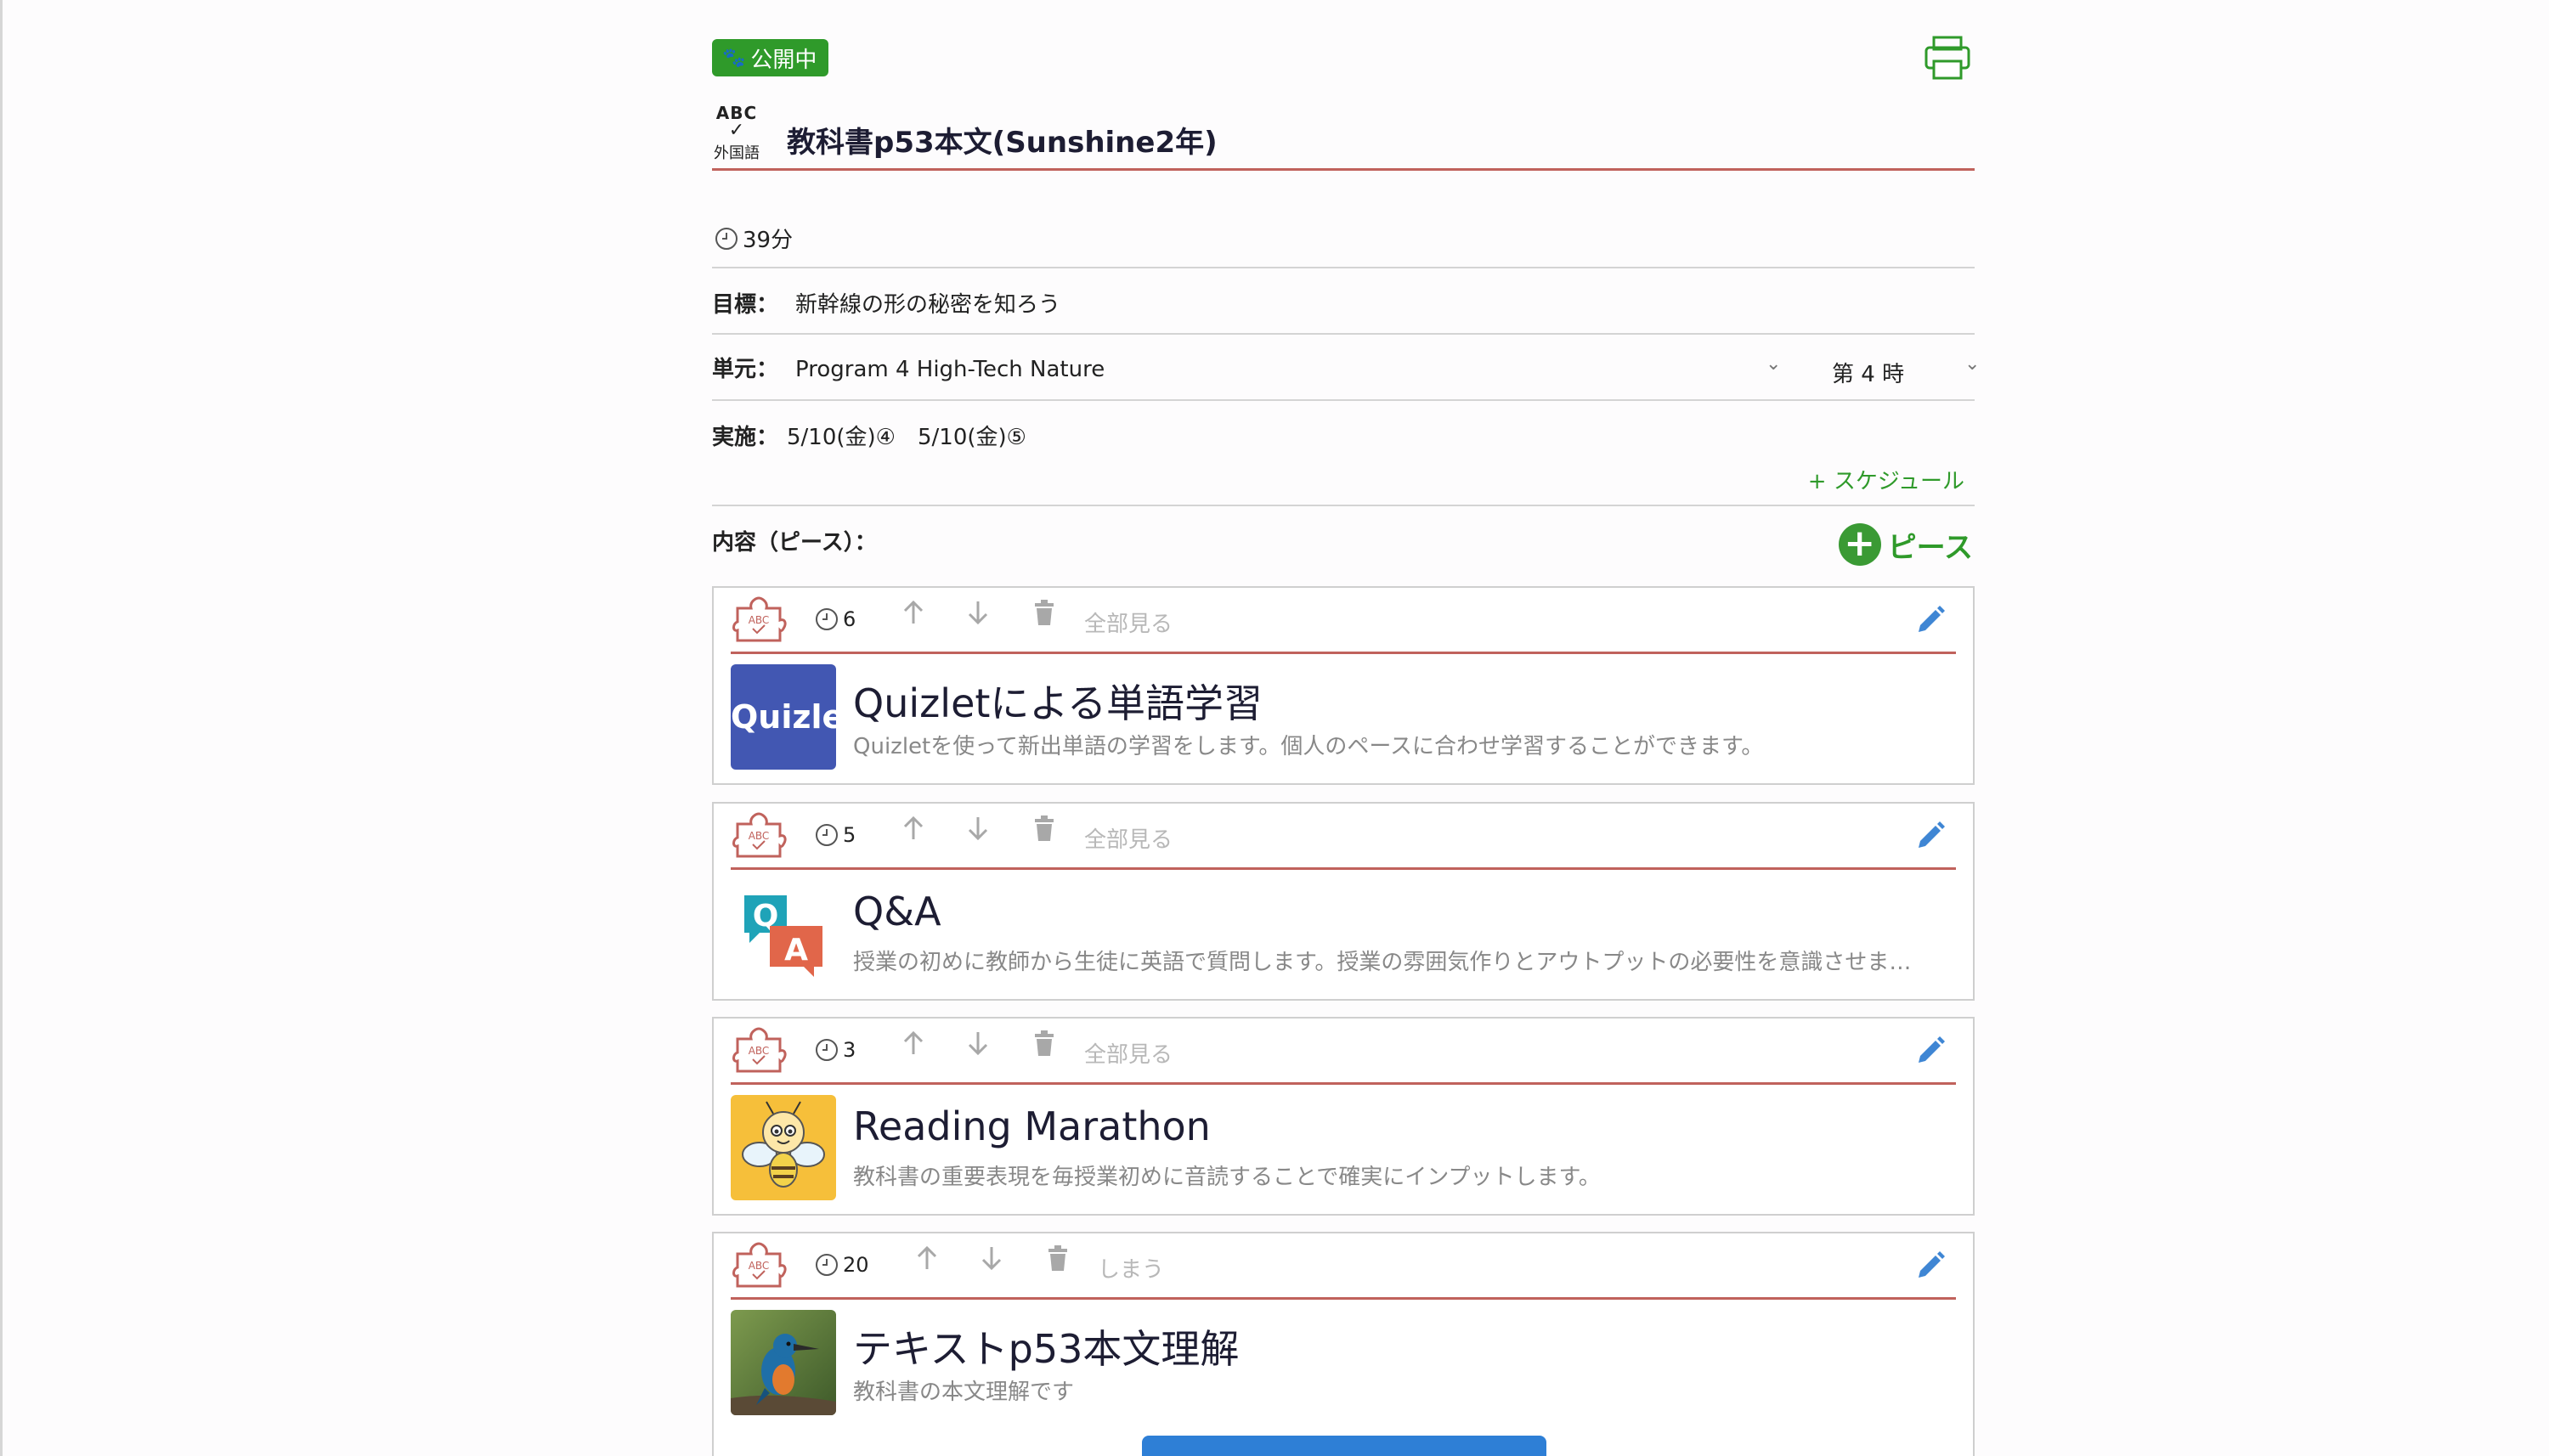  I want to click on status-badge: 🐾 公開中, so click(771, 58).